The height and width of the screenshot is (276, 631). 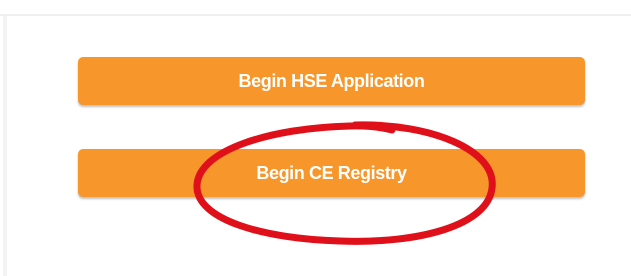 I want to click on begin-ce-registry-button: Begin CE Registry, so click(x=331, y=173).